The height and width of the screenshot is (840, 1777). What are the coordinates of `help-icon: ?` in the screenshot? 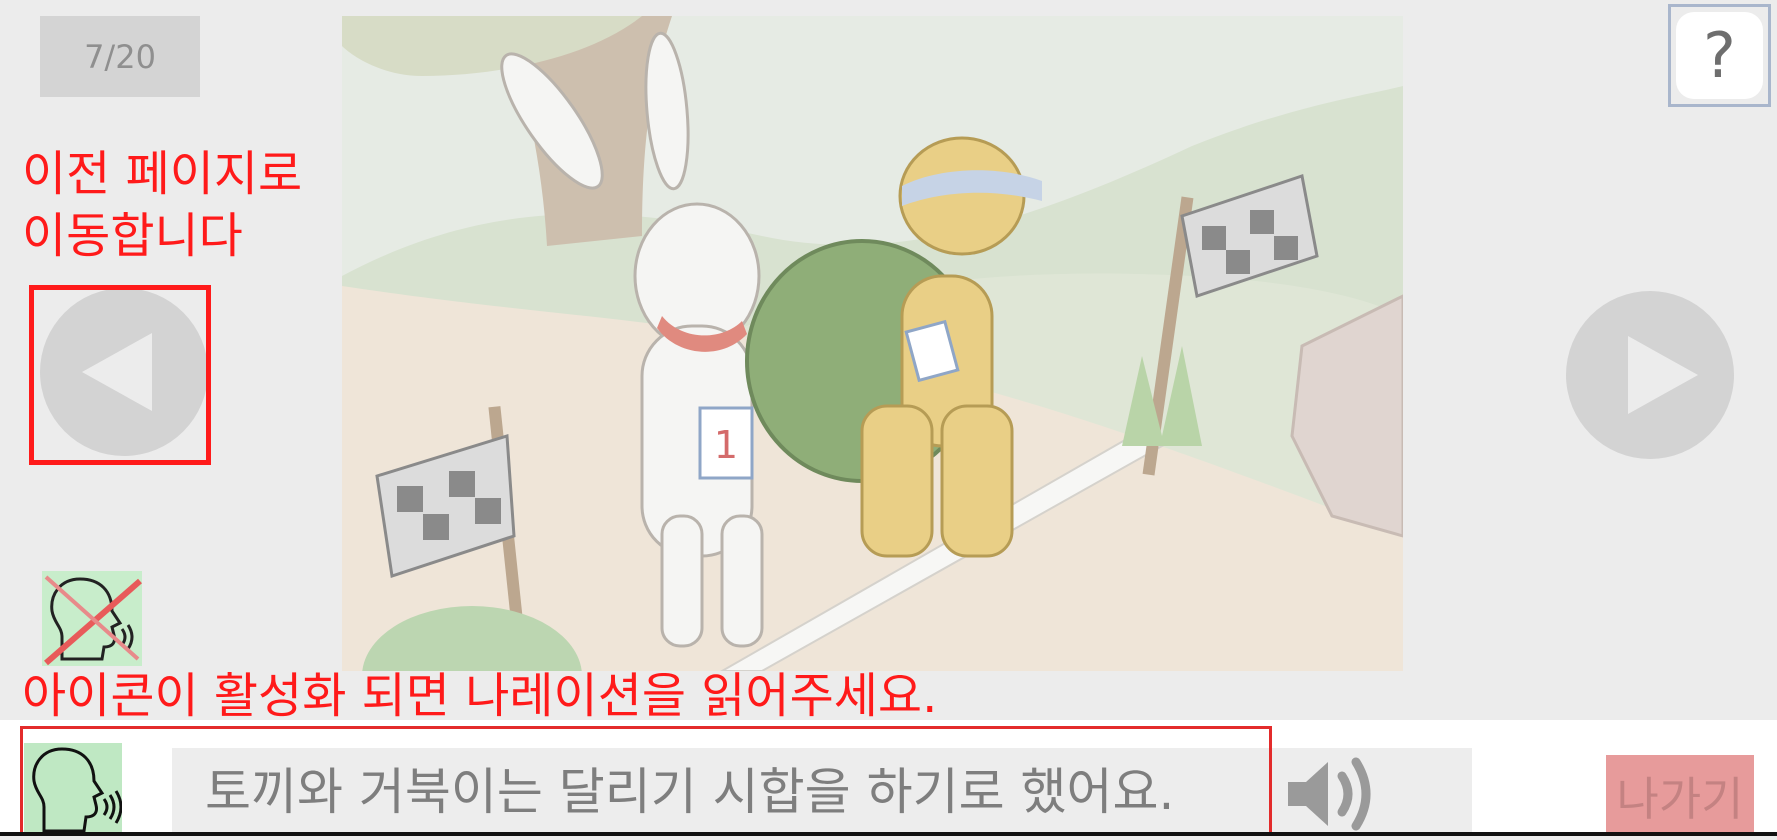 It's located at (1719, 55).